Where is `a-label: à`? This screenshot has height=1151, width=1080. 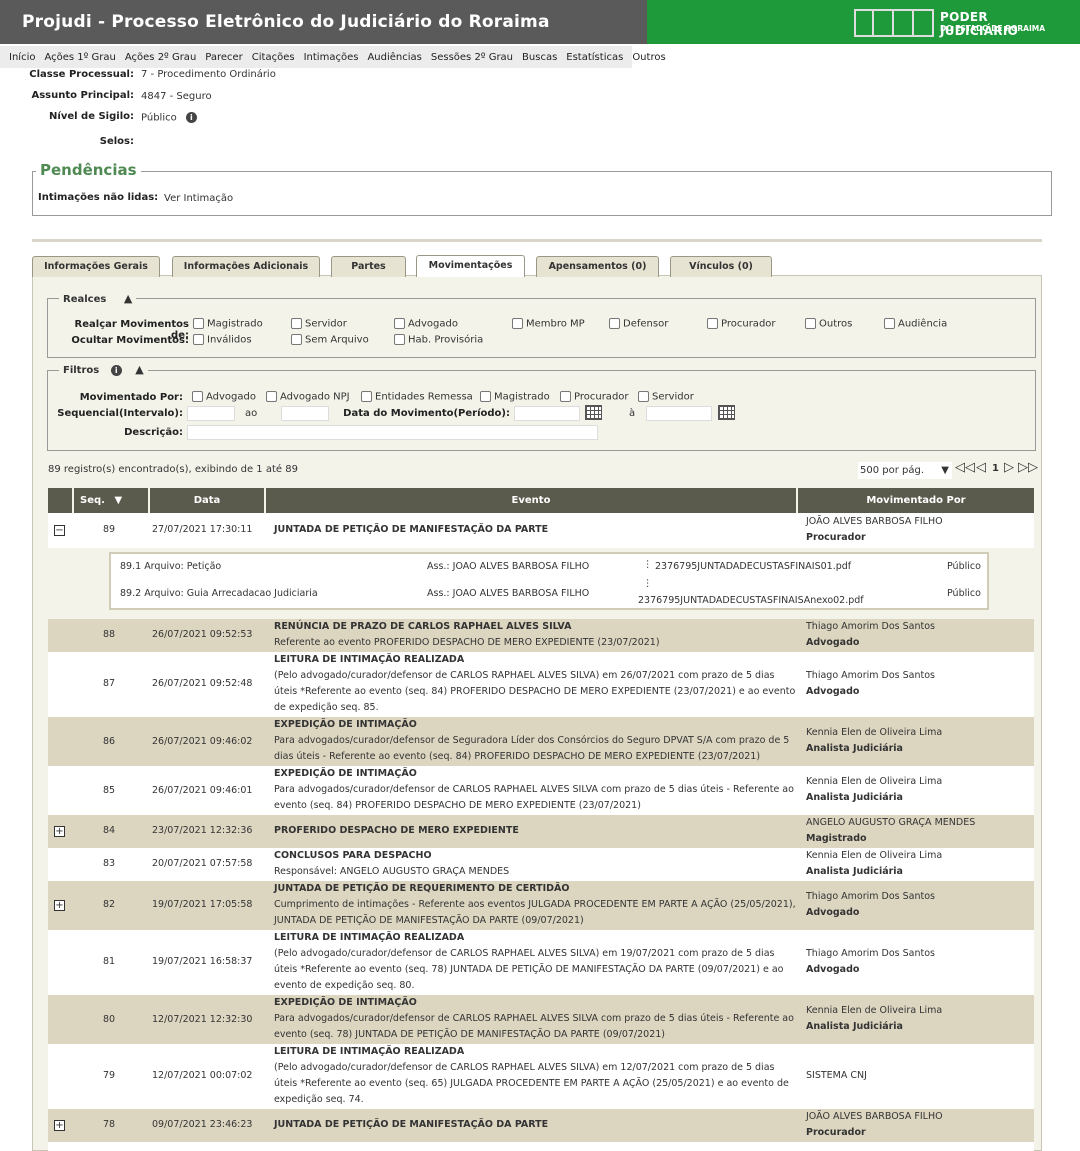 a-label: à is located at coordinates (632, 413).